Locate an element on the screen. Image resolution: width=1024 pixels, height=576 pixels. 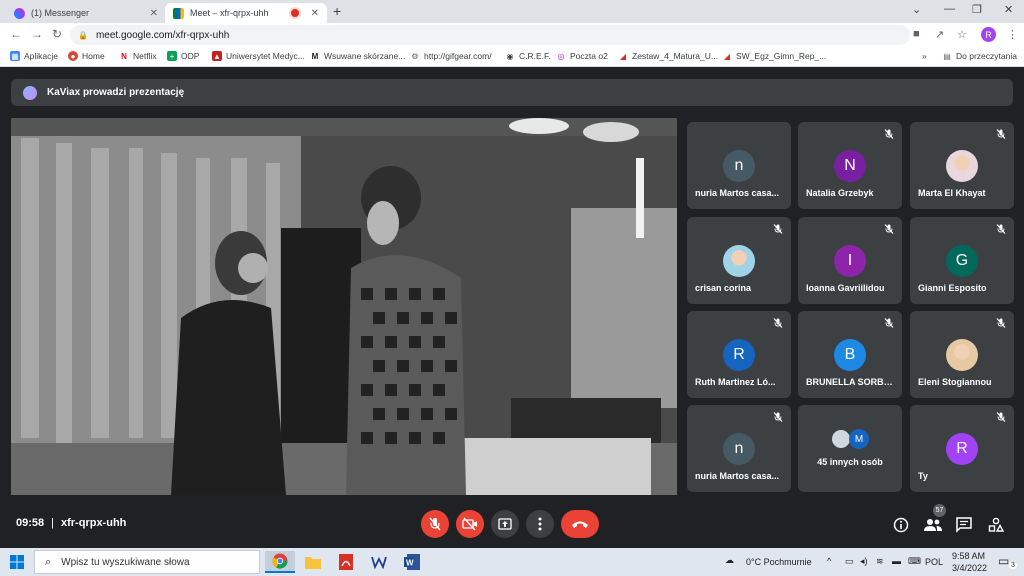
more-bookmarks-icon: » is located at coordinates (924, 56).